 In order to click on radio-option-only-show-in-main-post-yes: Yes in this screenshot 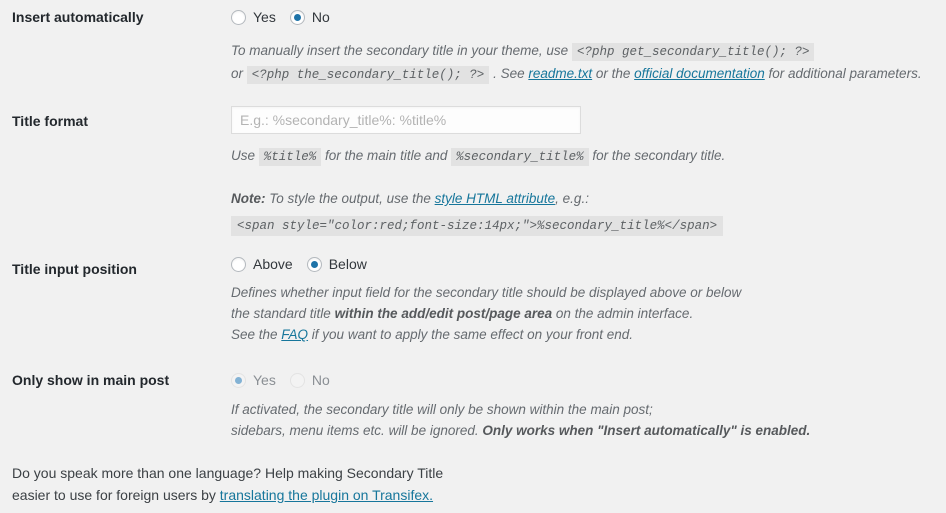, I will do `click(253, 380)`.